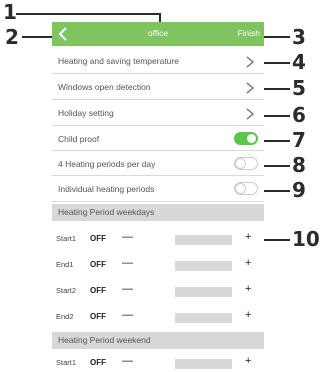 This screenshot has width=322, height=372. What do you see at coordinates (104, 340) in the screenshot?
I see `section-title: Heating Period weekend` at bounding box center [104, 340].